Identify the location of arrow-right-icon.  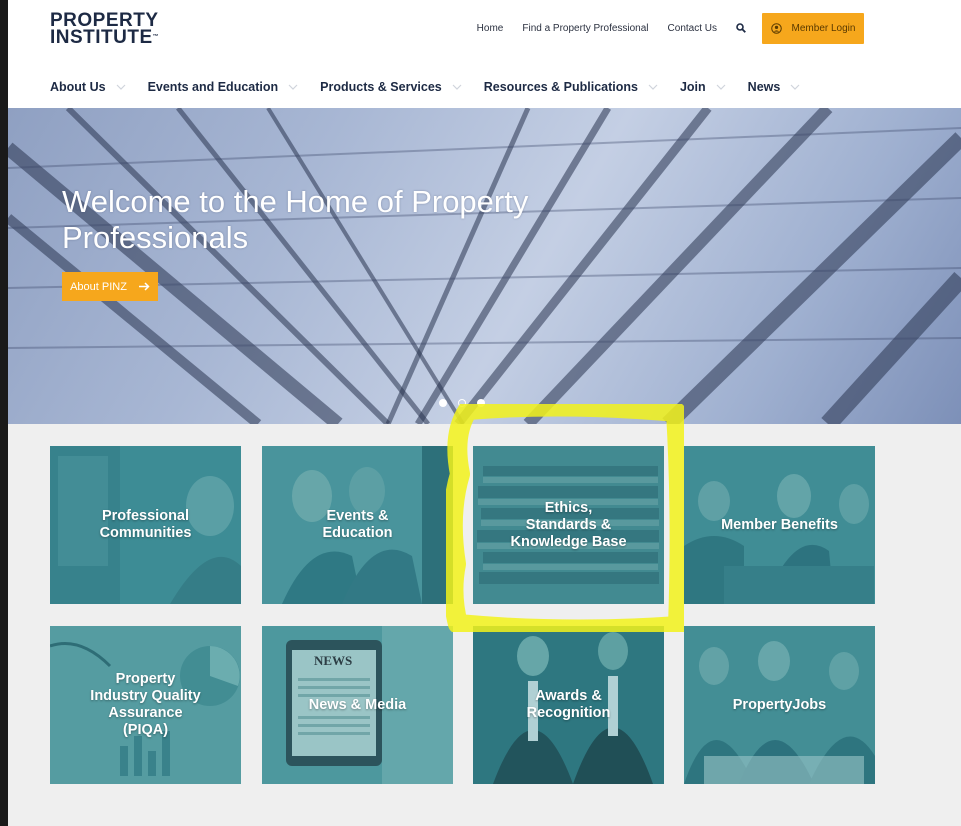
(144, 286).